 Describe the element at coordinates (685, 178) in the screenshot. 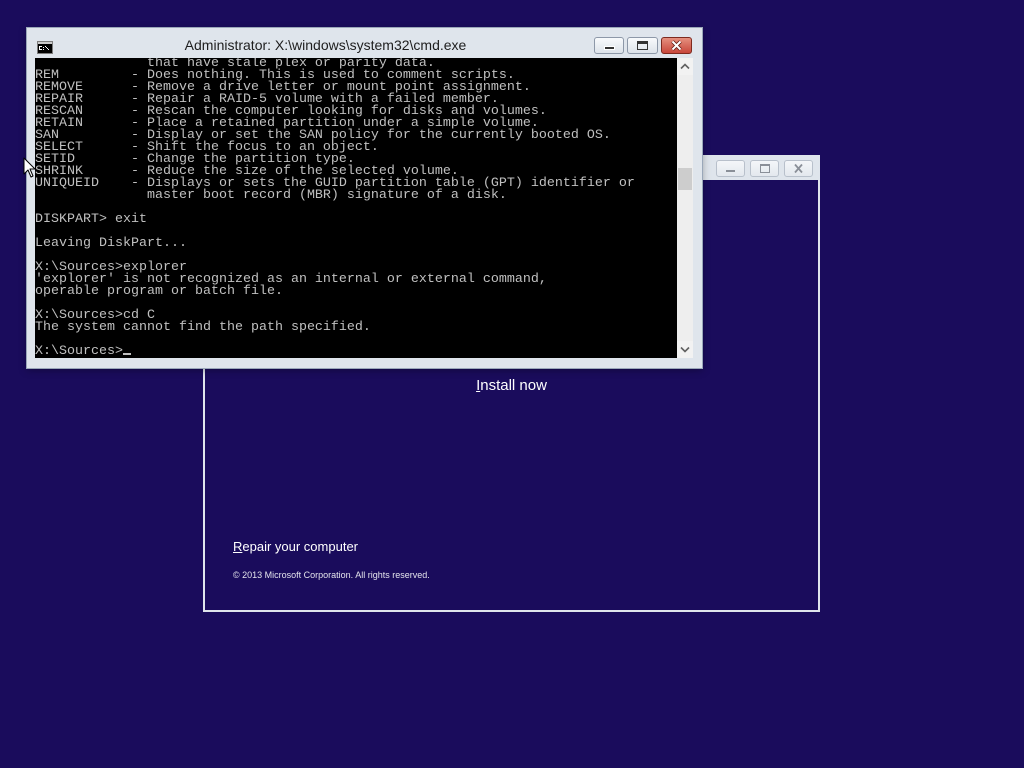

I see `scroll-thumb` at that location.